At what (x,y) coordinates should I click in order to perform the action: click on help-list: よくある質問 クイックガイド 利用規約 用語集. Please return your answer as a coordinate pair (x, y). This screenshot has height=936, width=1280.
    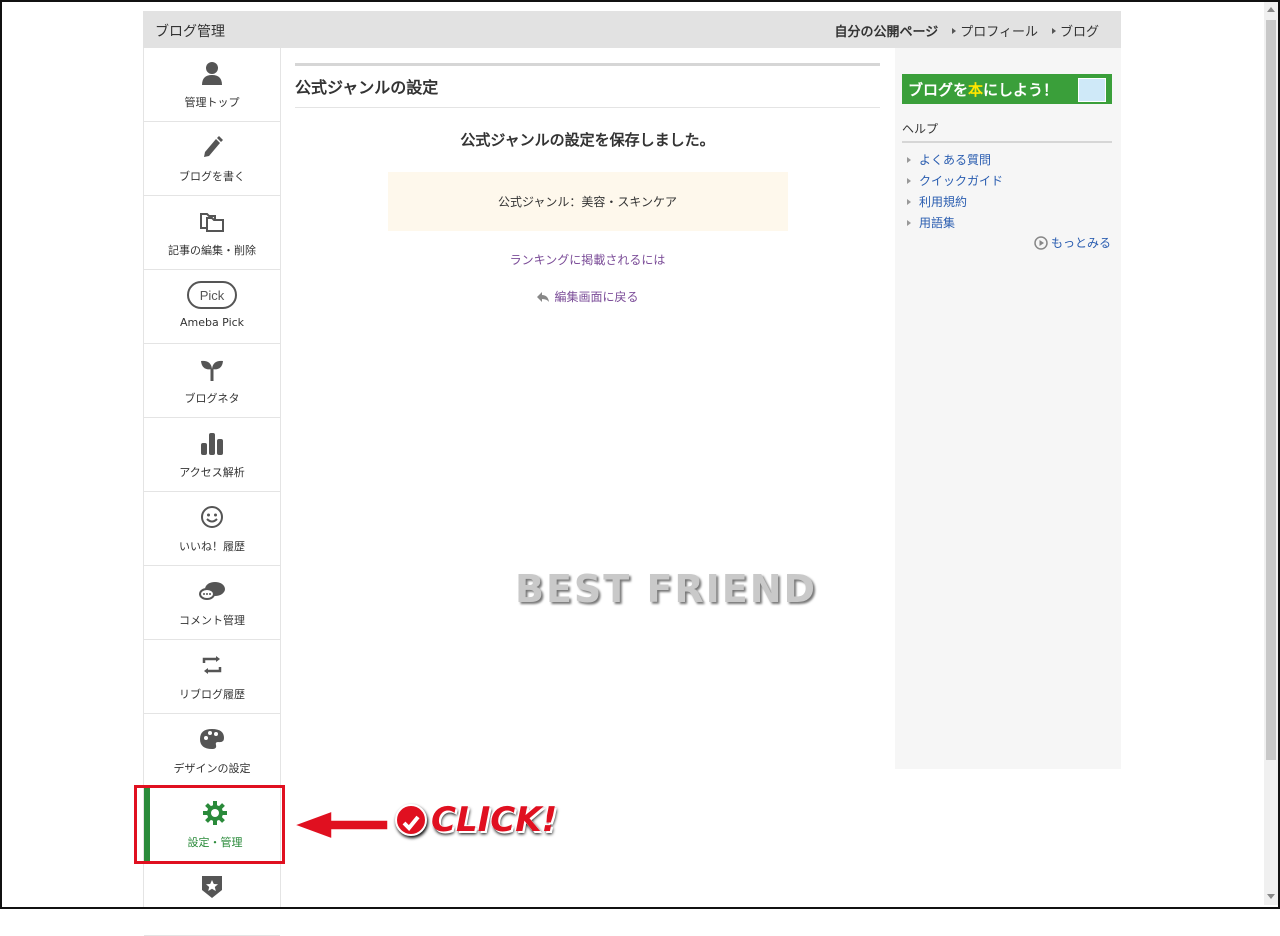
    Looking at the image, I should click on (955, 191).